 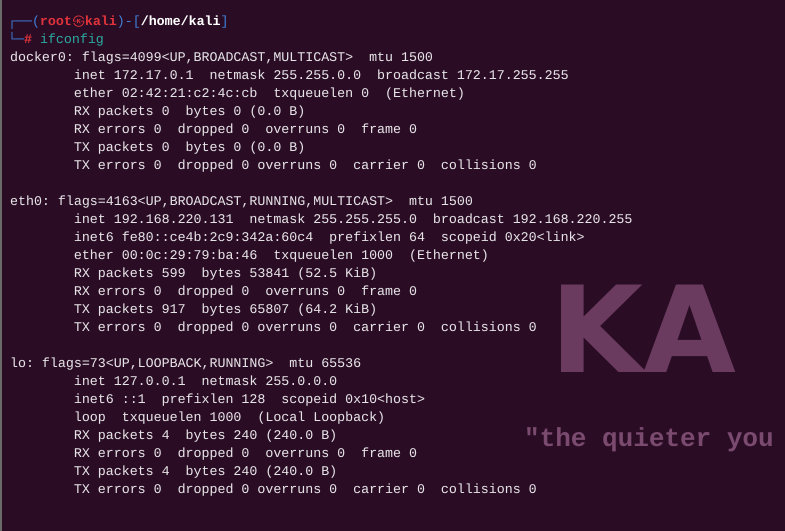 I want to click on output-line: eth0: flags=4163<UP,BROADCAST,RUNNING,MULTICAST> mtu 1500, so click(x=241, y=201).